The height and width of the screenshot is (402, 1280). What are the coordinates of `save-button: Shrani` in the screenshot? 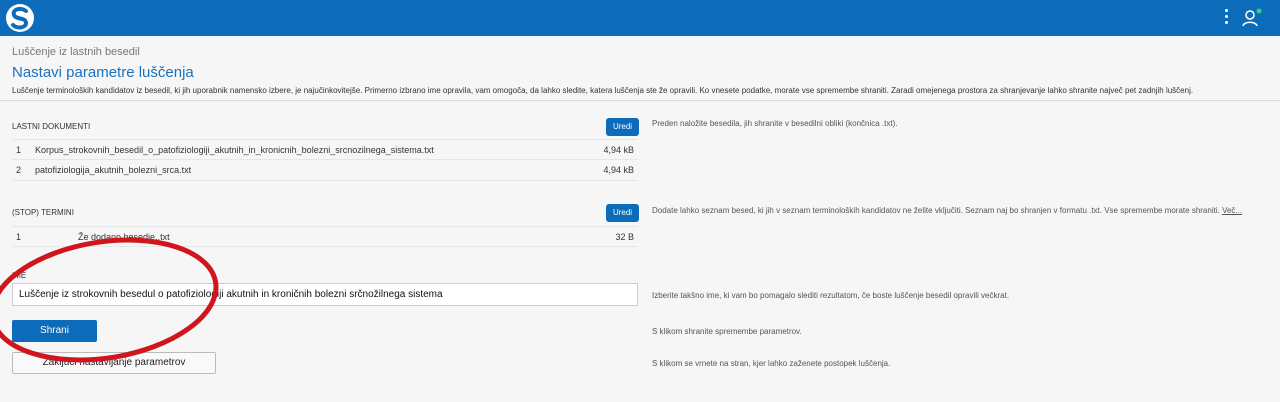 It's located at (54, 331).